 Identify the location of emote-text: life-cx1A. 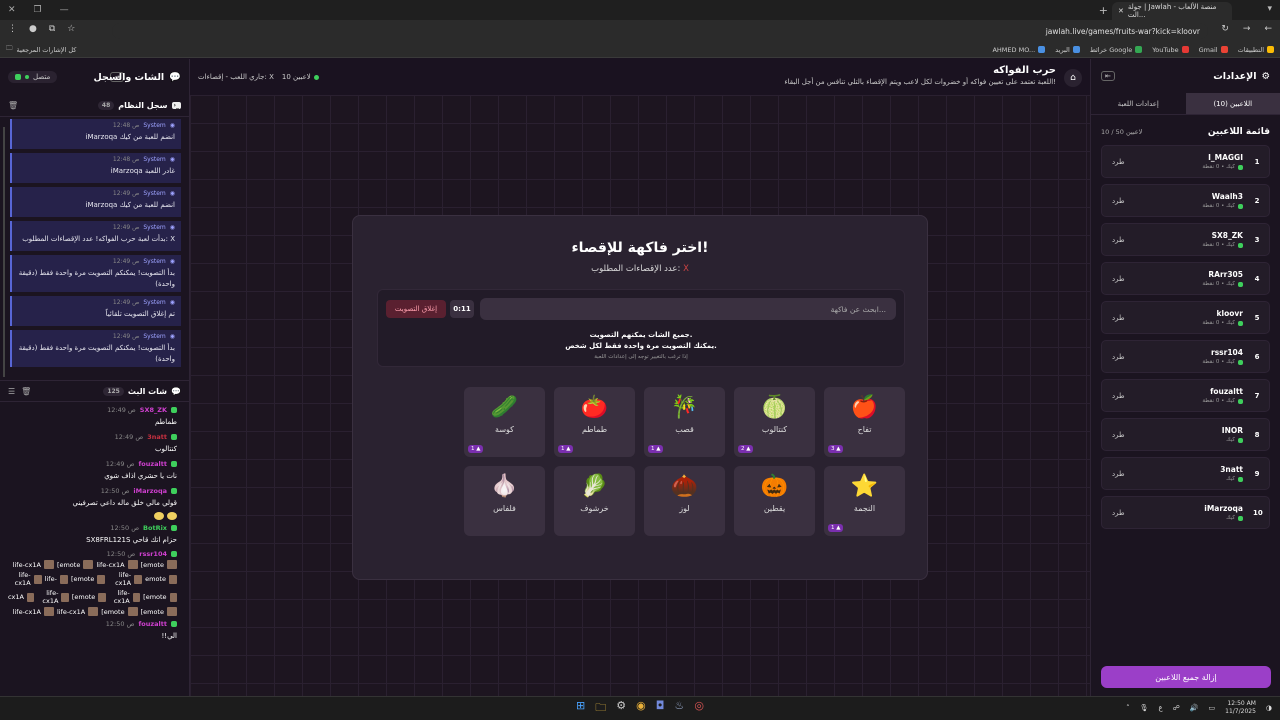
(121, 597).